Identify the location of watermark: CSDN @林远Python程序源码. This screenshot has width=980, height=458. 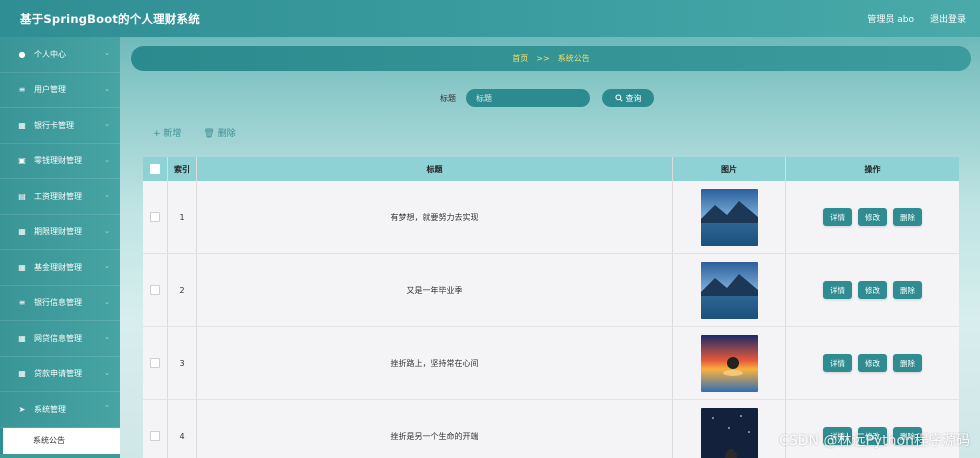
(874, 441).